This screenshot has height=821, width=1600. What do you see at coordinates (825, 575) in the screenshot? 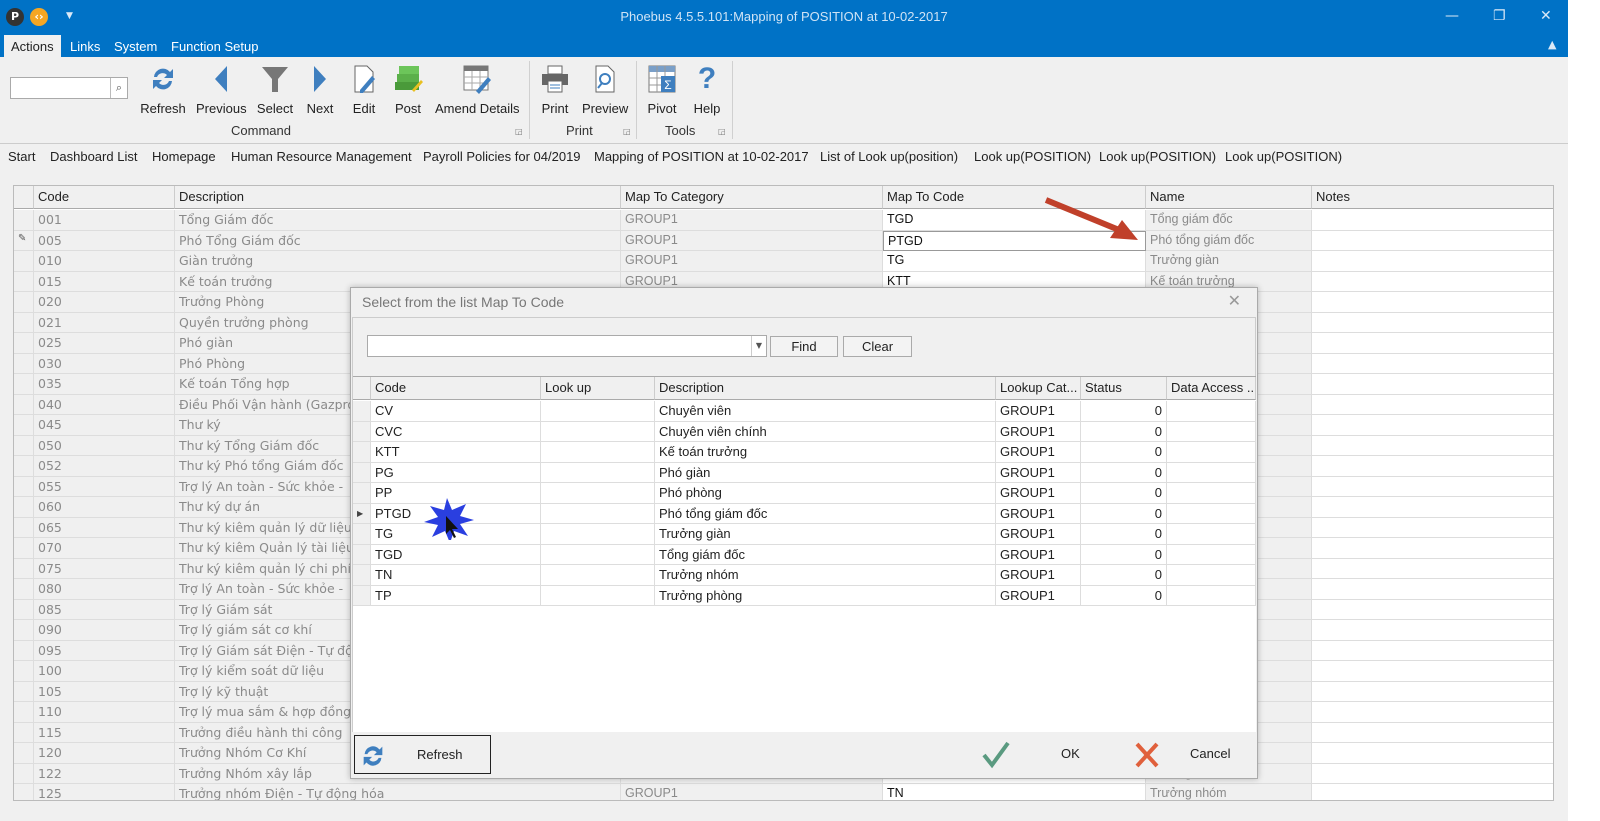
I see `cell-desc: Trưởng nhóm` at bounding box center [825, 575].